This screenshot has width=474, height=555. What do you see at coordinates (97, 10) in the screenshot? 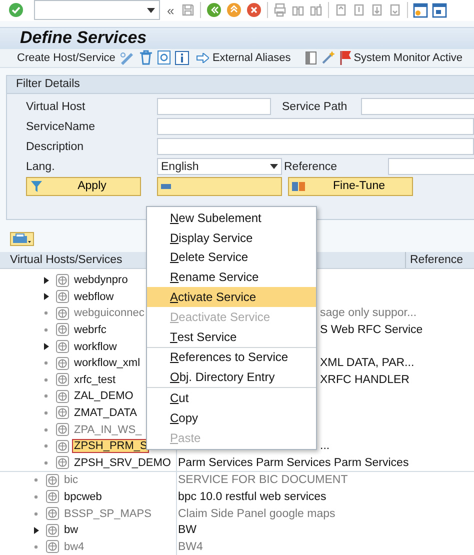
I see `command-field` at bounding box center [97, 10].